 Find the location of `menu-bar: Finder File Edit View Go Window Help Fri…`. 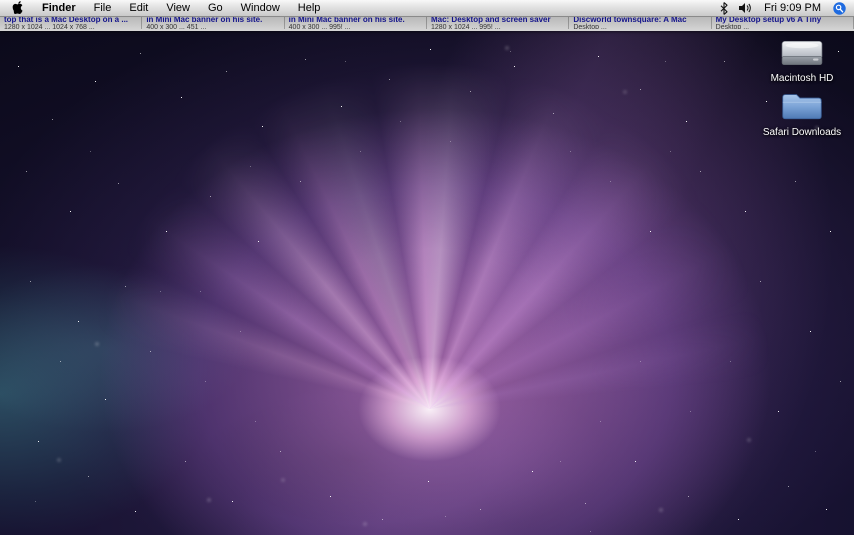

menu-bar: Finder File Edit View Go Window Help Fri… is located at coordinates (427, 8).